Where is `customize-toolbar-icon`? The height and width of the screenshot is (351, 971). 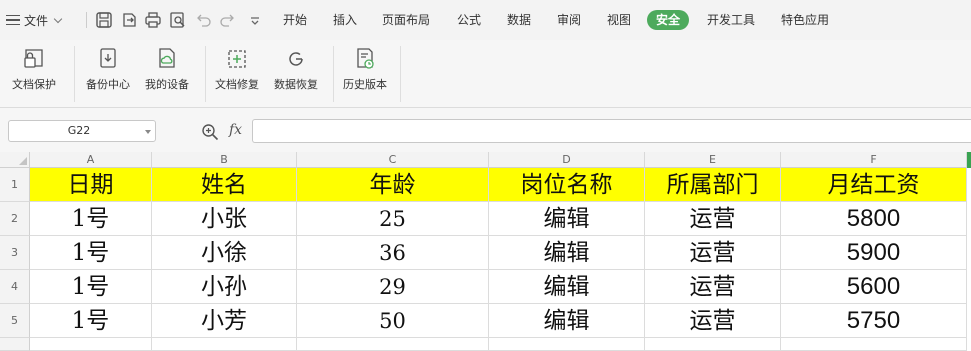 customize-toolbar-icon is located at coordinates (255, 20).